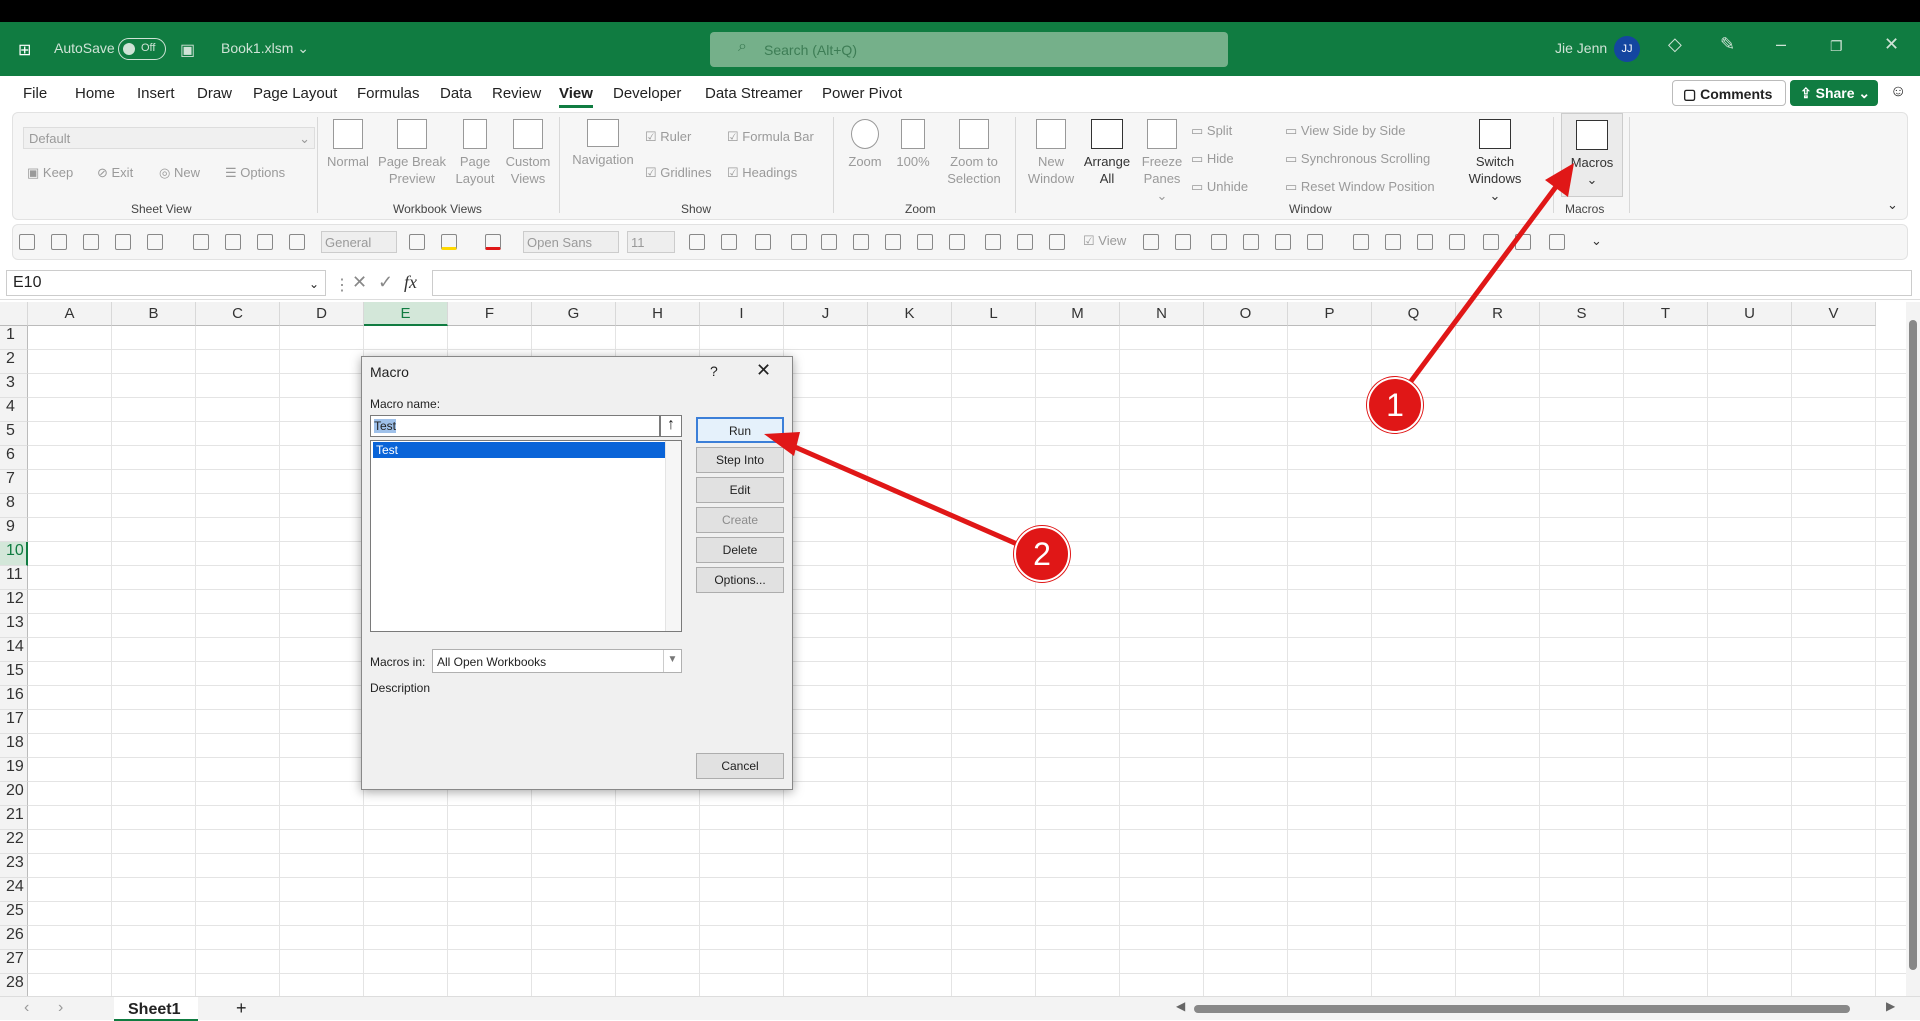 Image resolution: width=1920 pixels, height=1021 pixels. Describe the element at coordinates (516, 93) in the screenshot. I see `tab-review: Review` at that location.